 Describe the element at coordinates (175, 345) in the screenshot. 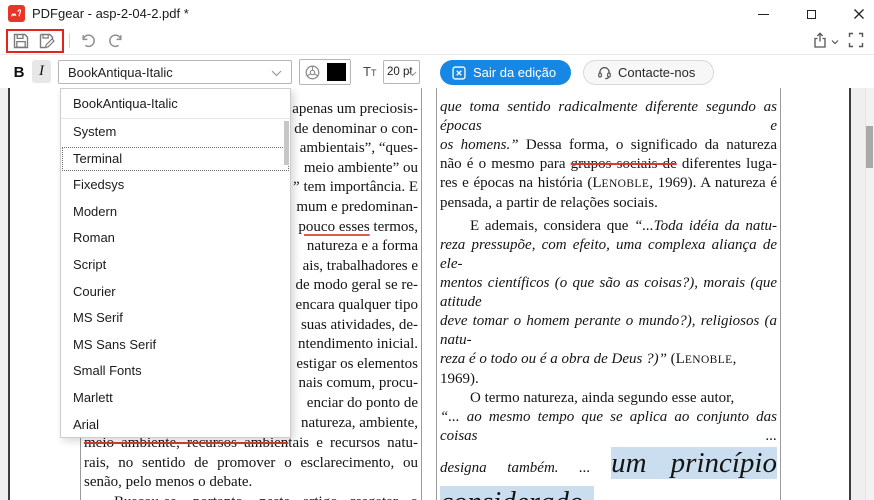

I see `font-option-ms-sans-serif: MS Sans Serif` at that location.